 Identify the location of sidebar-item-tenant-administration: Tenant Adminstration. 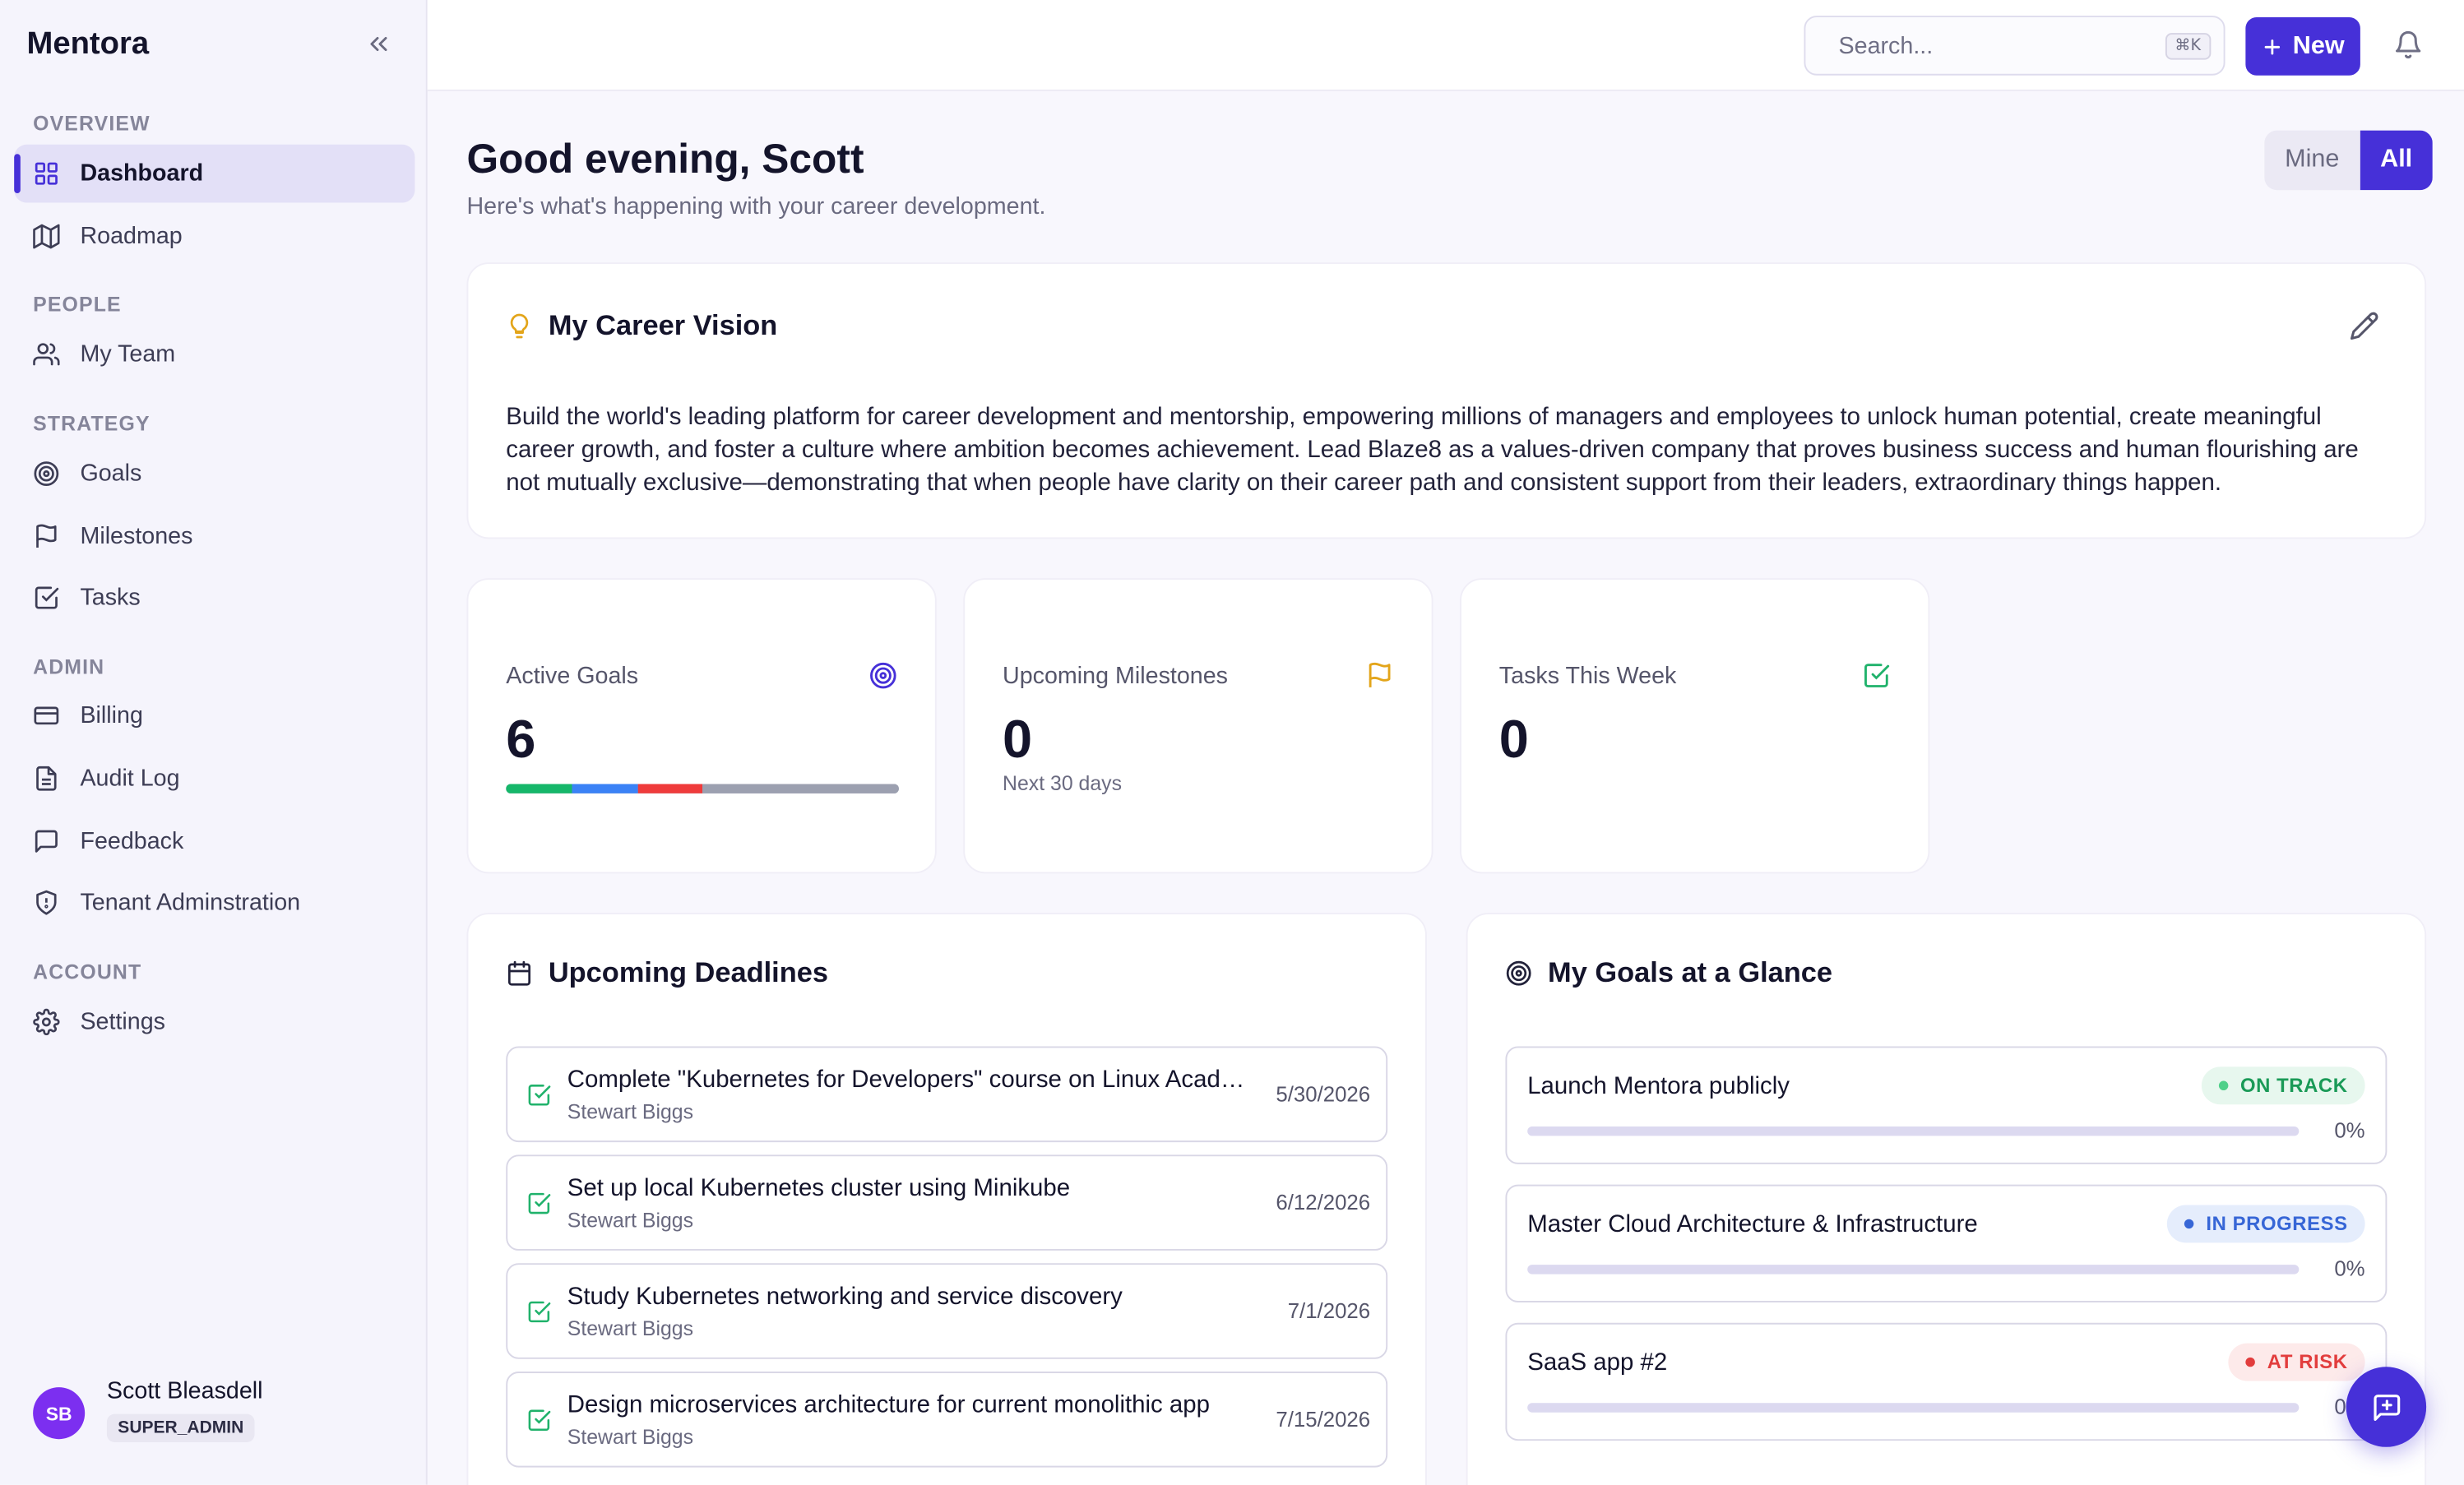
(214, 903).